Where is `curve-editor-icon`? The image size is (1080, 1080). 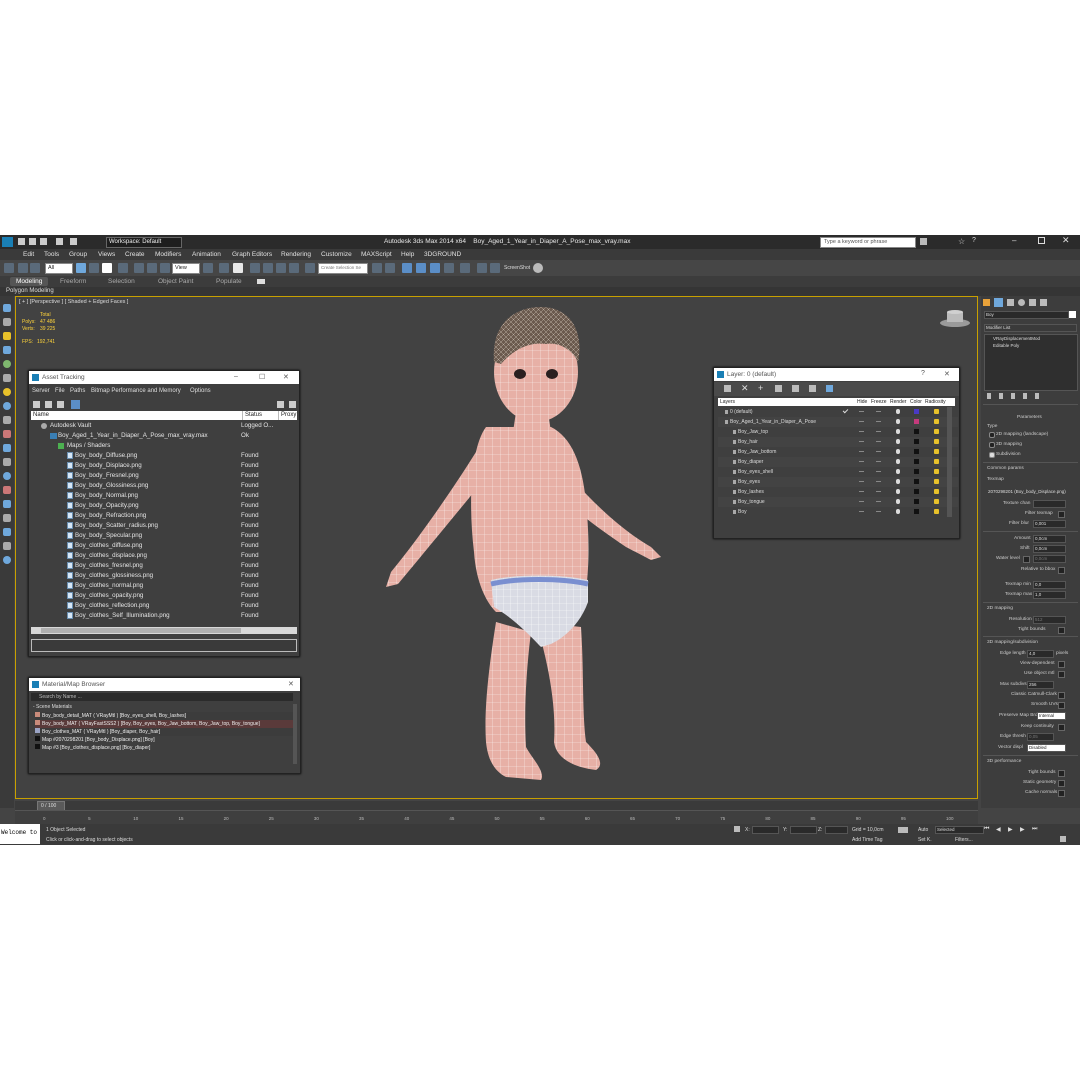
curve-editor-icon is located at coordinates (435, 268).